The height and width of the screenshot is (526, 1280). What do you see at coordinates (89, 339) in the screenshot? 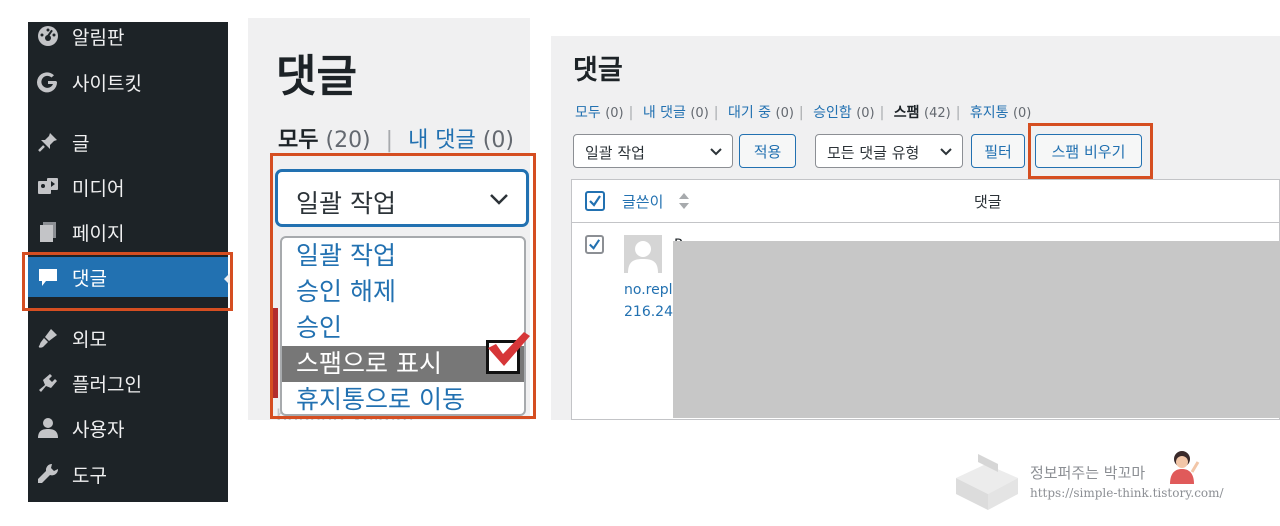
I see `sidebar-item-label: 외모` at bounding box center [89, 339].